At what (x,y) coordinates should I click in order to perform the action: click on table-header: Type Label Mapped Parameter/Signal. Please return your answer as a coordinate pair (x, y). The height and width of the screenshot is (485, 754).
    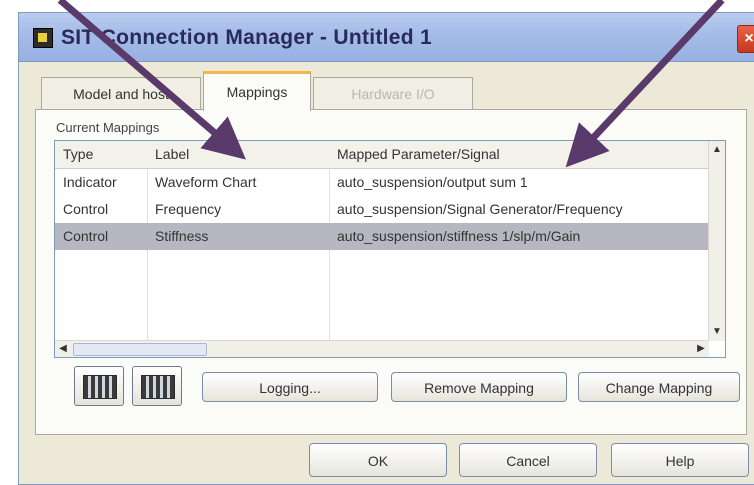
    Looking at the image, I should click on (383, 155).